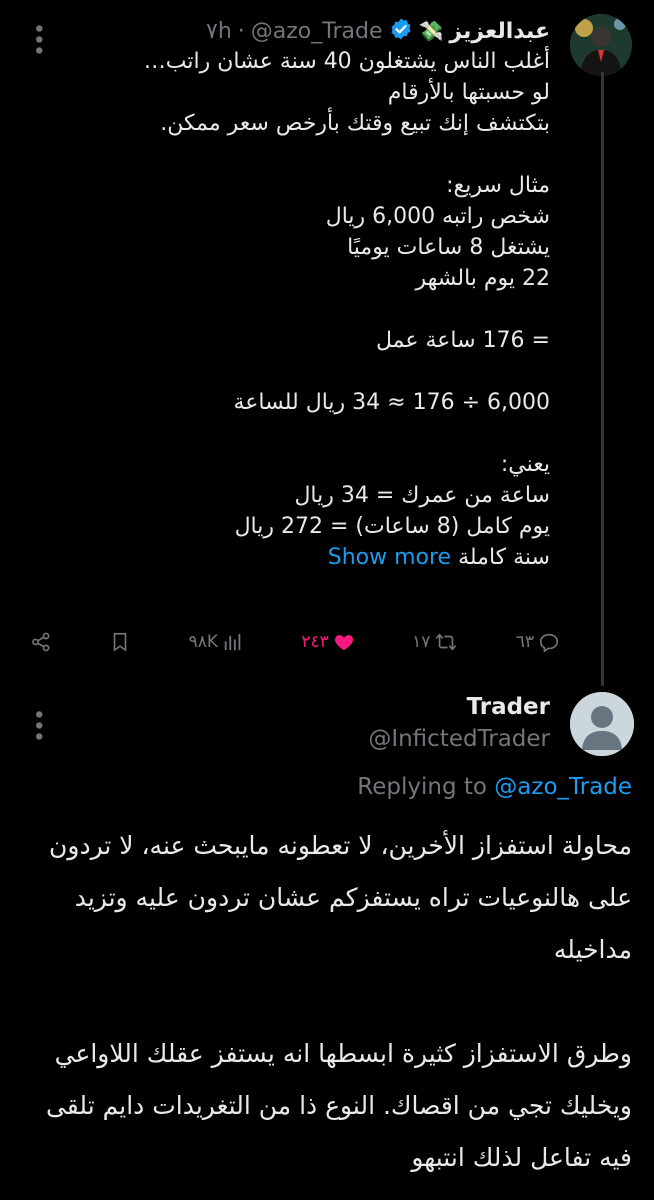 This screenshot has width=654, height=1200. I want to click on reply-bubble-icon, so click(549, 642).